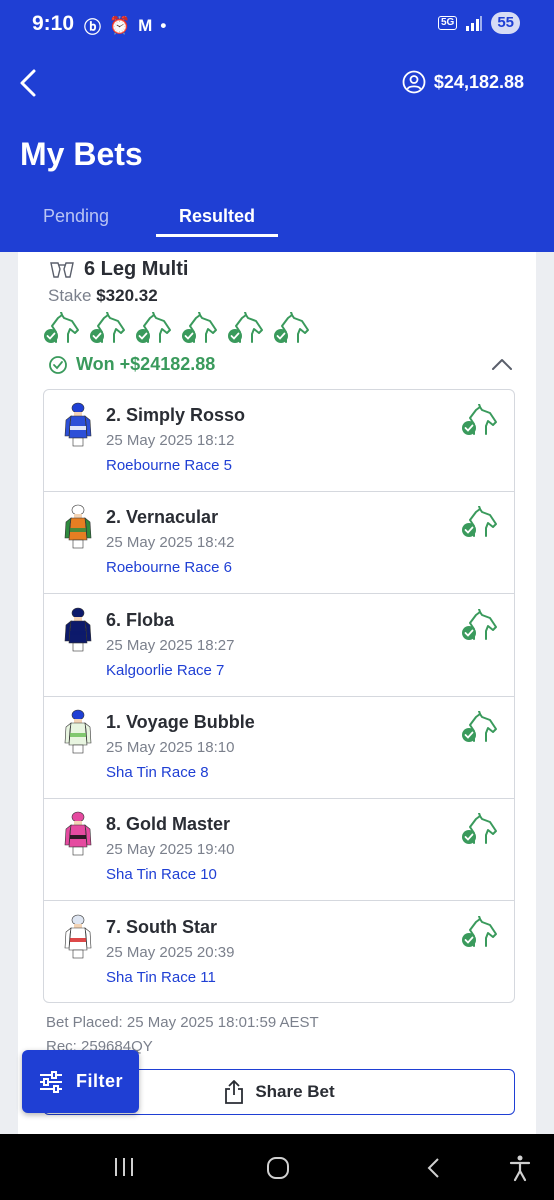 This screenshot has height=1200, width=554. I want to click on leg-race-link: Roebourne Race 5, so click(169, 465).